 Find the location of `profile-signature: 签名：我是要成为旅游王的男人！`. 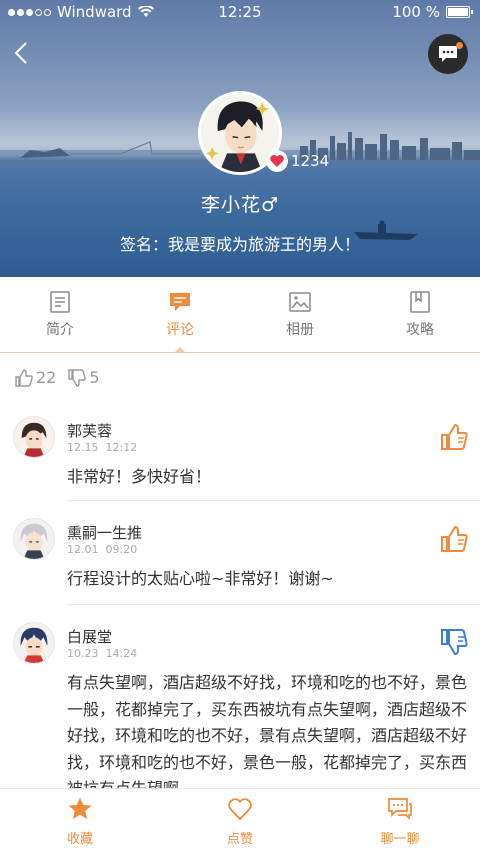

profile-signature: 签名：我是要成为旅游王的男人！ is located at coordinates (239, 244).